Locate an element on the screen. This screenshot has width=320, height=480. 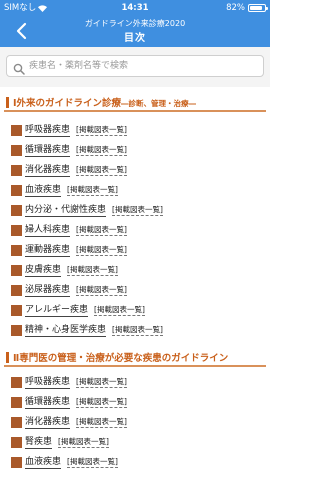
list-item: 皮膚疾患 [掲載図表一覧] is located at coordinates (64, 270).